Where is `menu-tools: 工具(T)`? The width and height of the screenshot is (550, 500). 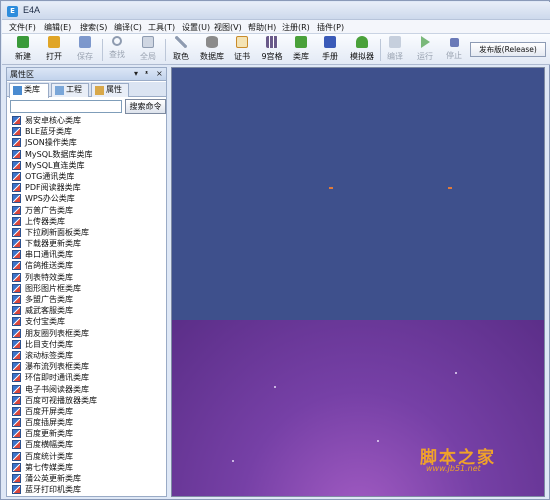 menu-tools: 工具(T) is located at coordinates (161, 27).